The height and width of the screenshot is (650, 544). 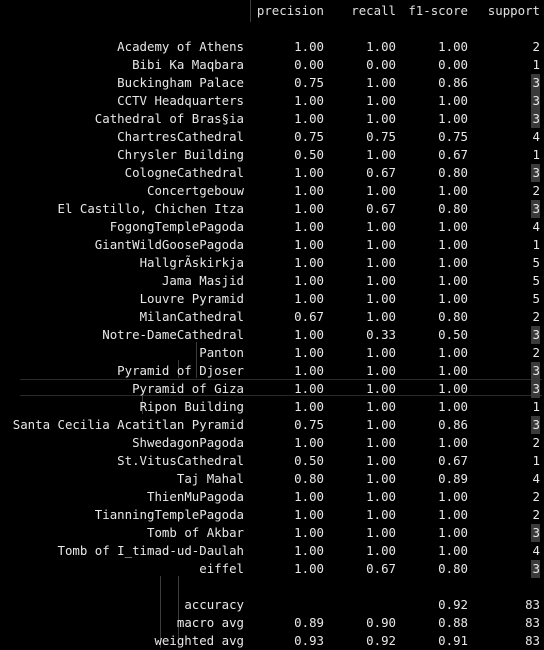 What do you see at coordinates (272, 11) in the screenshot?
I see `report-header: precision recall f1-score support` at bounding box center [272, 11].